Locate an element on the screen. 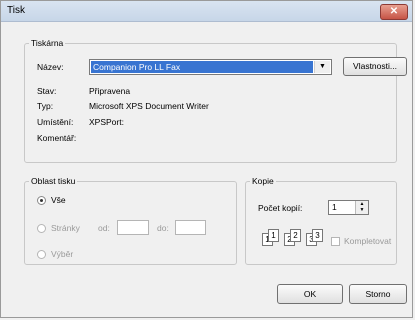 Image resolution: width=415 pixels, height=320 pixels. range-pages-radio is located at coordinates (41, 228).